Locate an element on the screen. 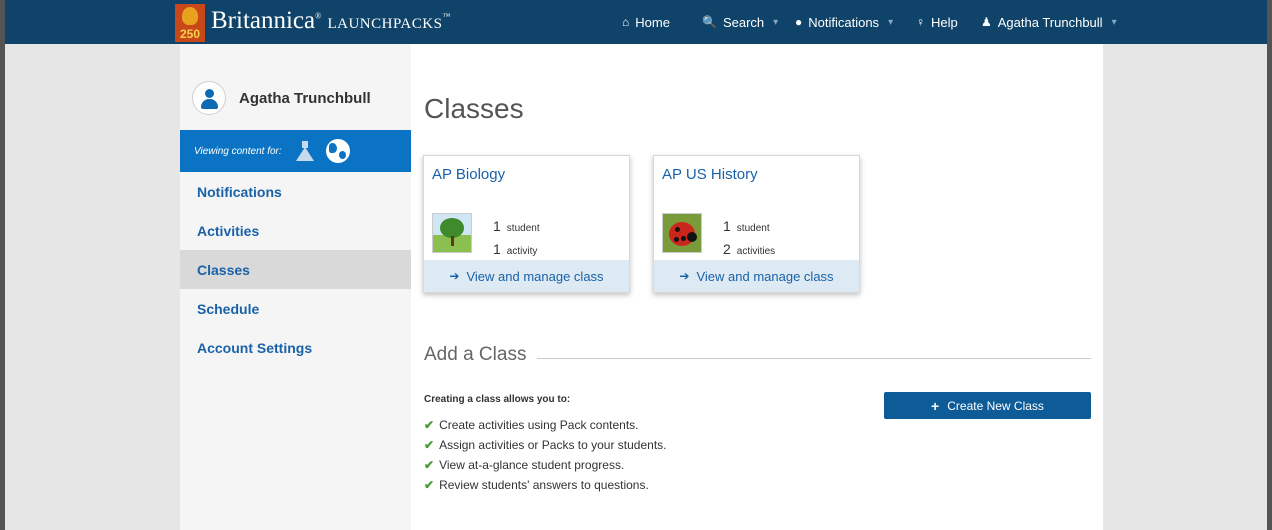 The width and height of the screenshot is (1272, 530). activity-count: 2 is located at coordinates (727, 249).